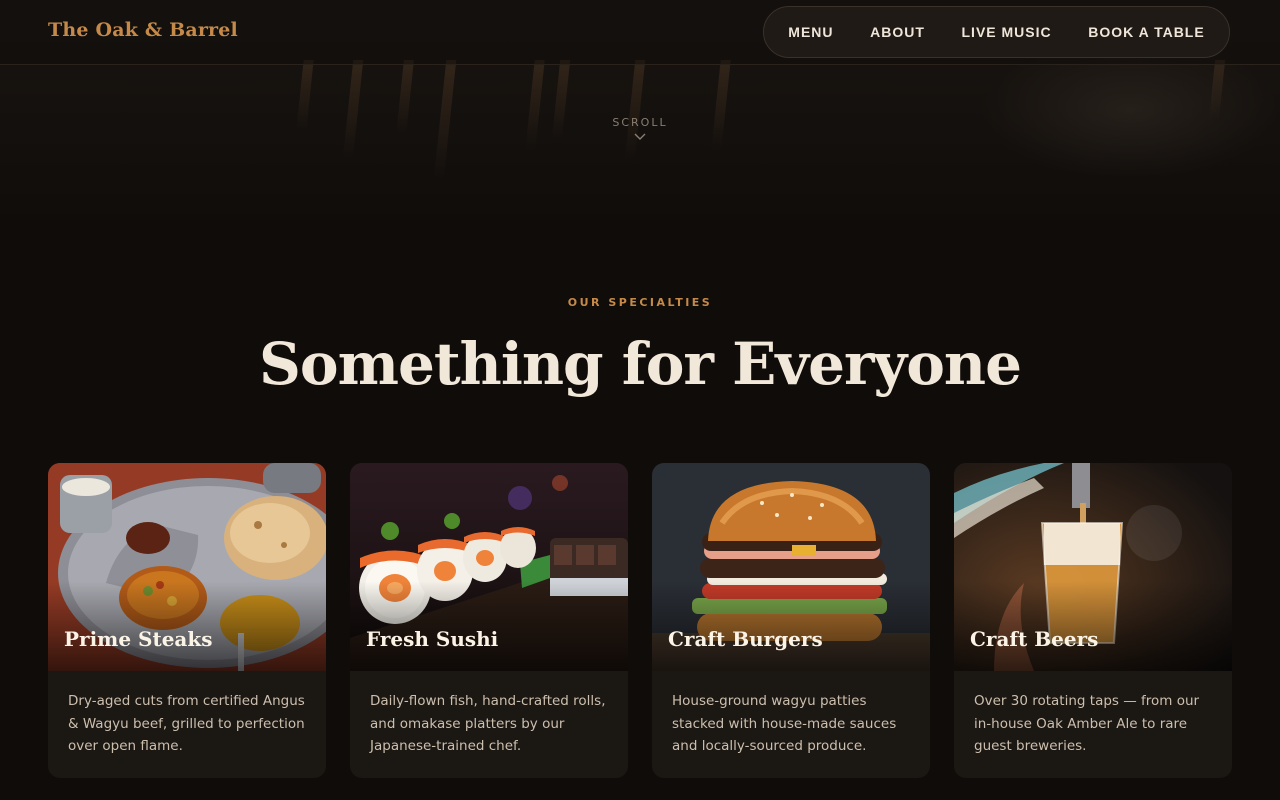 The width and height of the screenshot is (1280, 800). What do you see at coordinates (640, 302) in the screenshot?
I see `section-eyebrow: OUR SPECIALTIES` at bounding box center [640, 302].